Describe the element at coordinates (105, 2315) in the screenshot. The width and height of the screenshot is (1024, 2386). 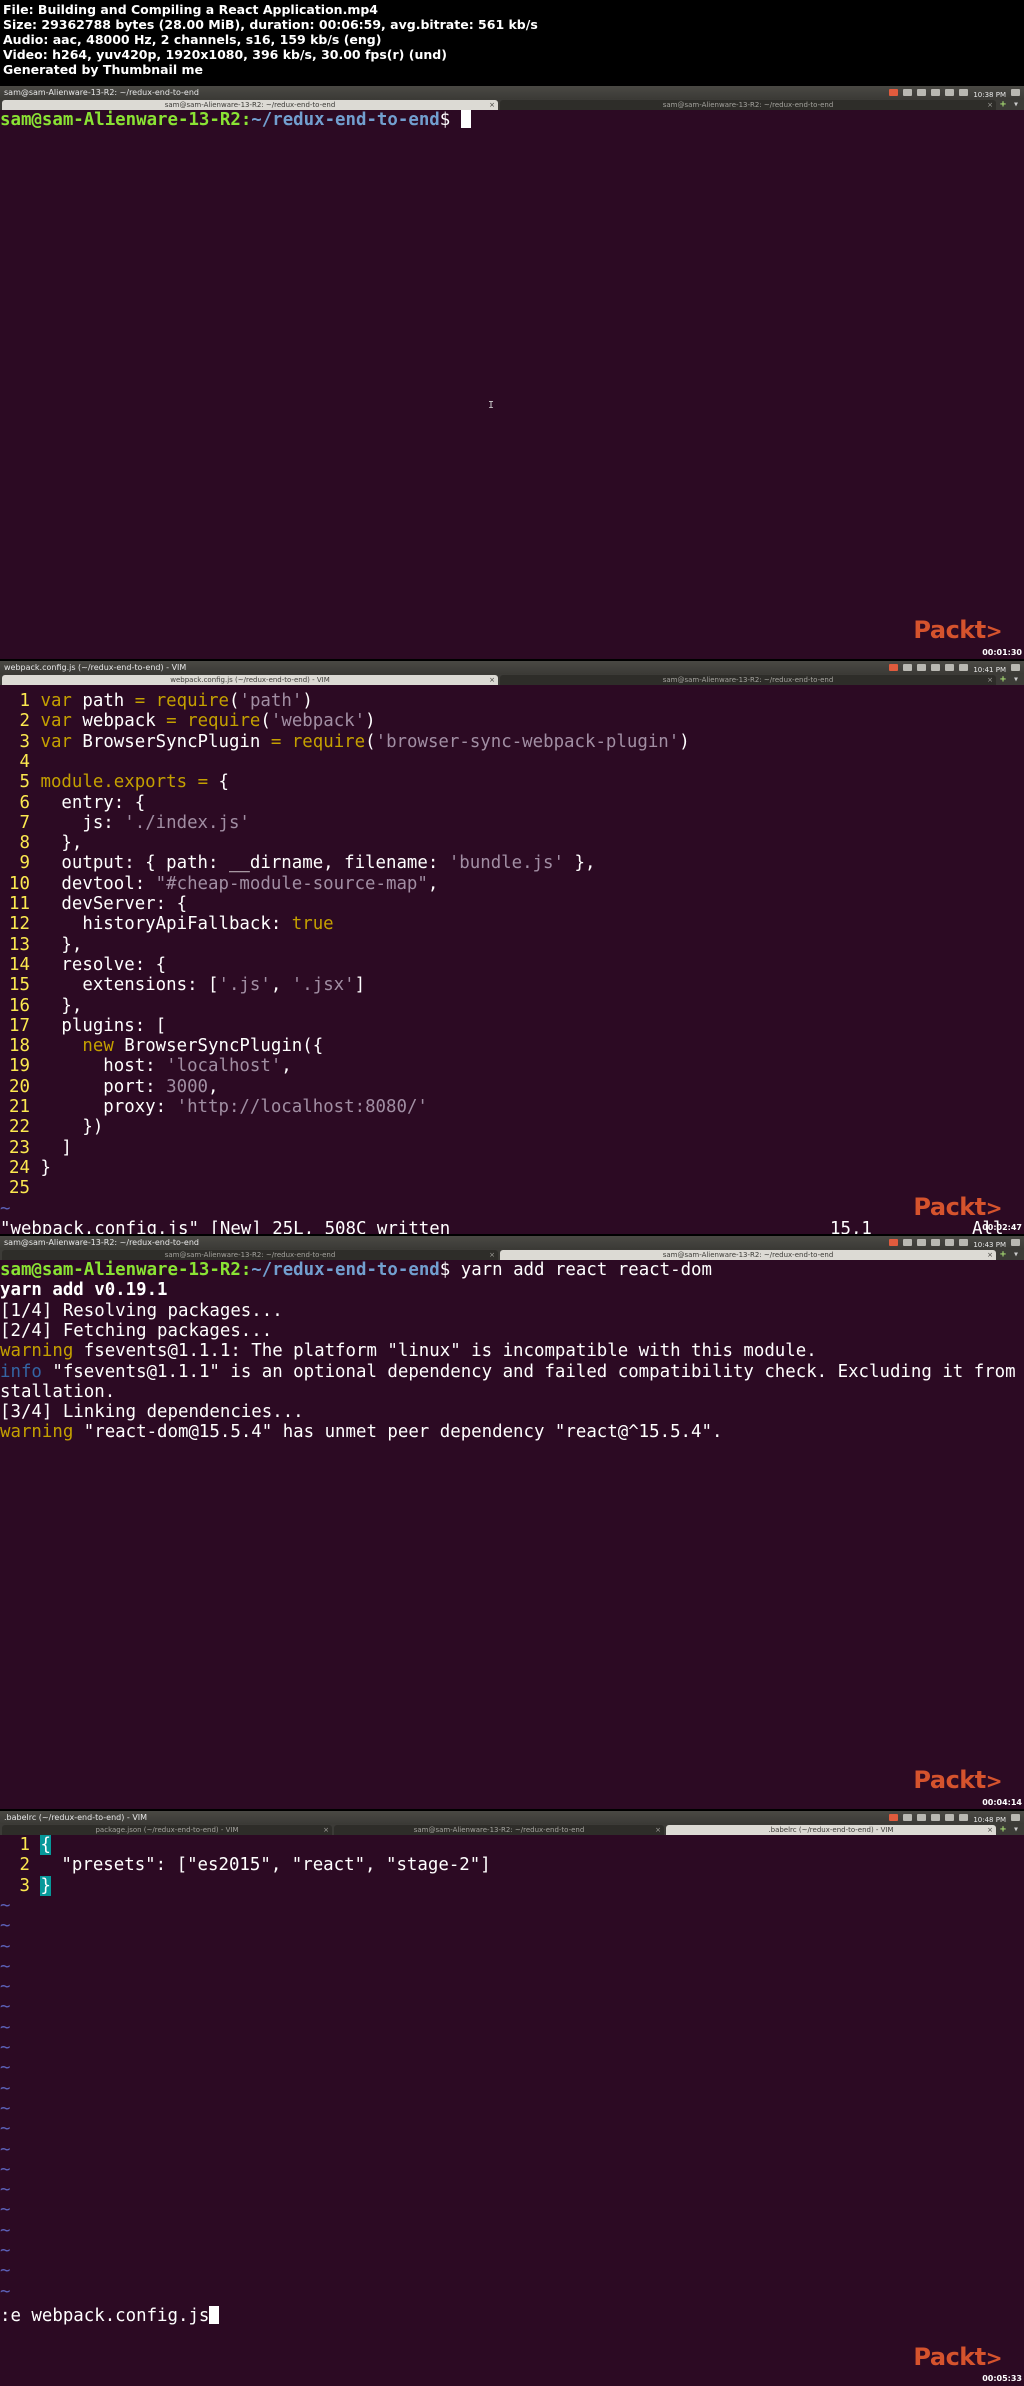
I see `command-text: :e webpack.config.js` at that location.